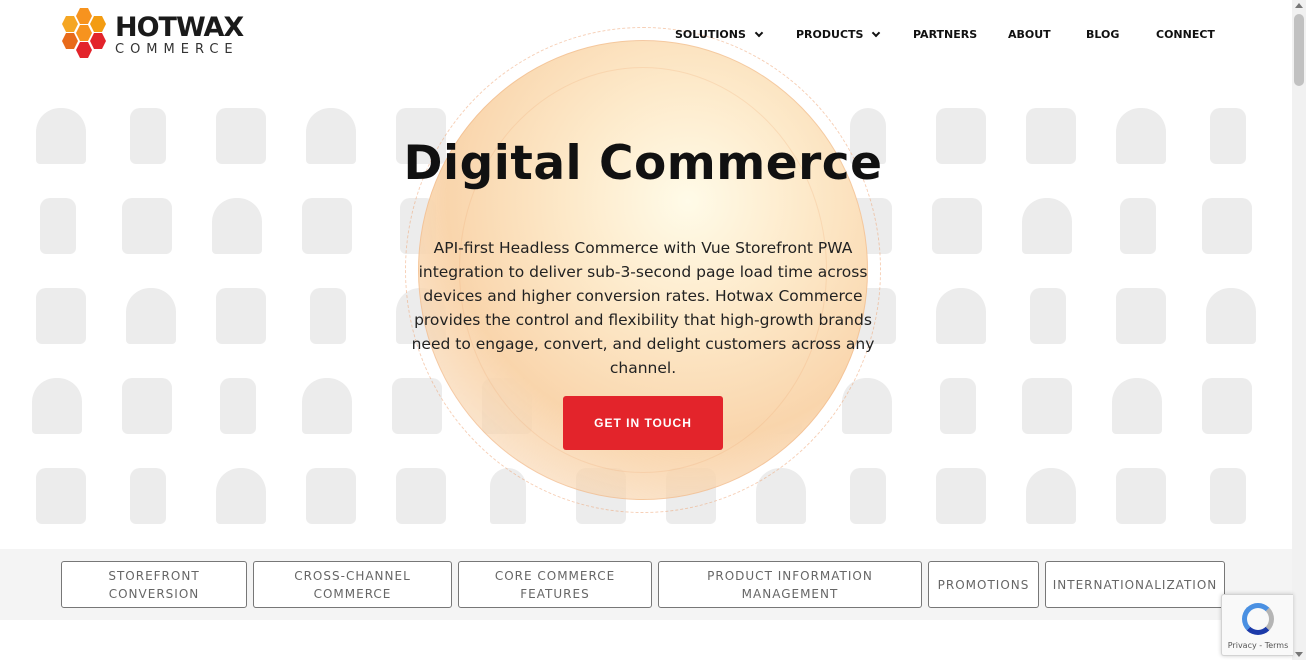  Describe the element at coordinates (643, 163) in the screenshot. I see `hero-title: Digital Commerce` at that location.